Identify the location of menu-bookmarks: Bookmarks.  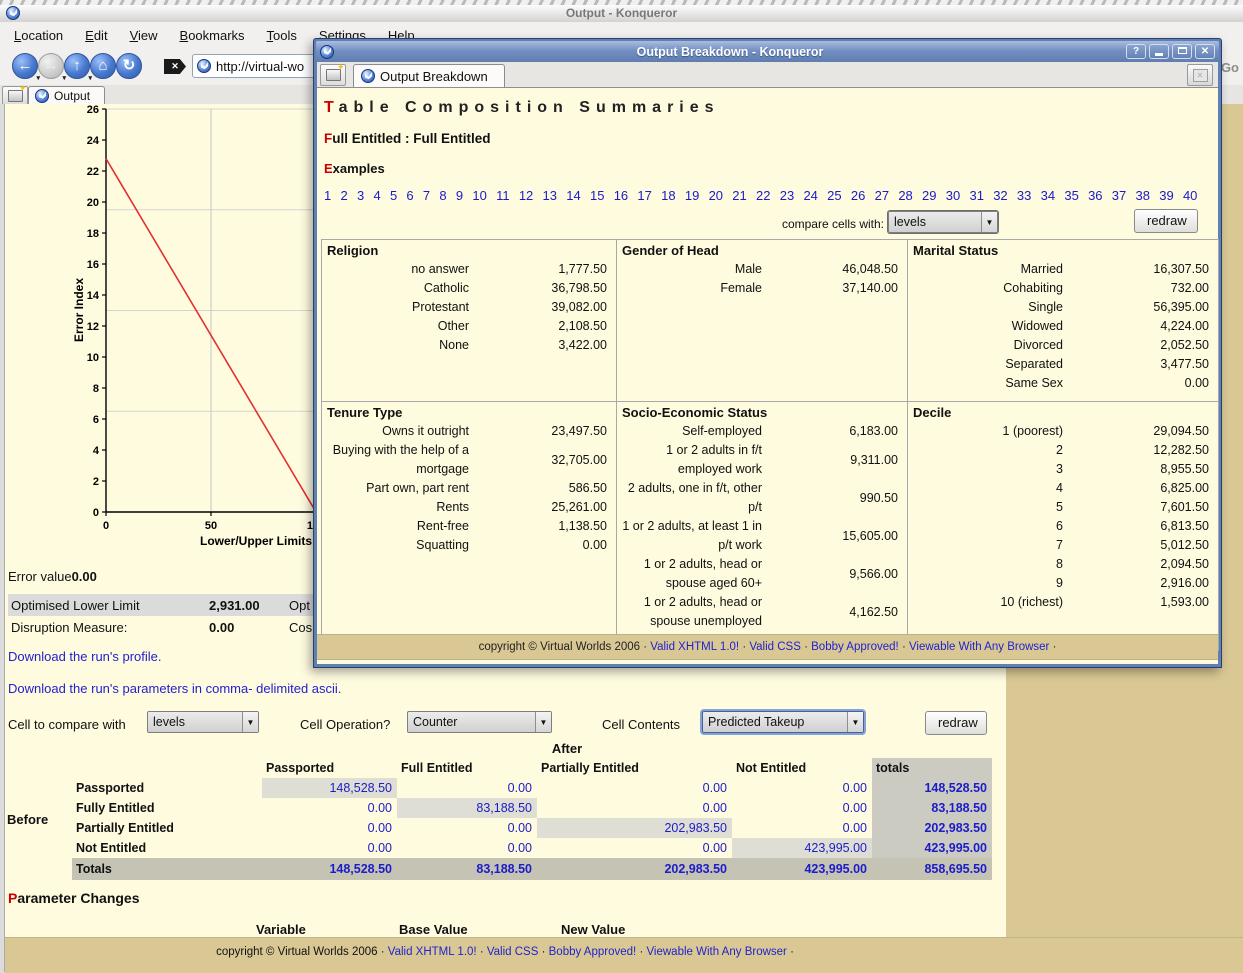
(212, 35).